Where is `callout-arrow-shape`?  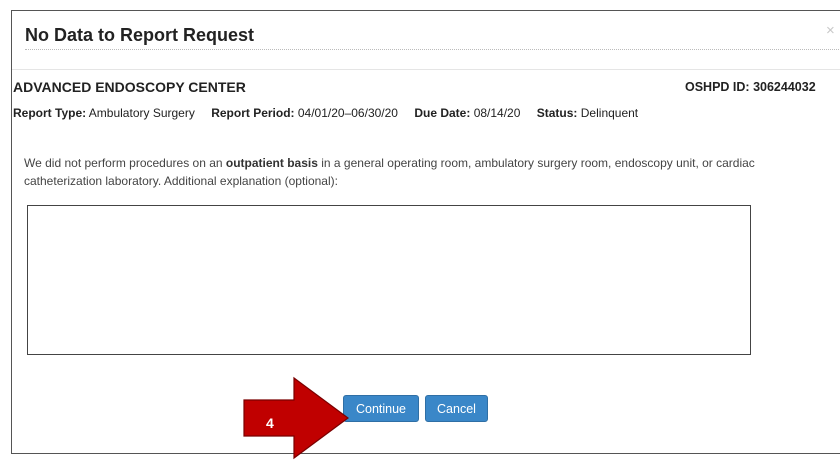 callout-arrow-shape is located at coordinates (296, 418).